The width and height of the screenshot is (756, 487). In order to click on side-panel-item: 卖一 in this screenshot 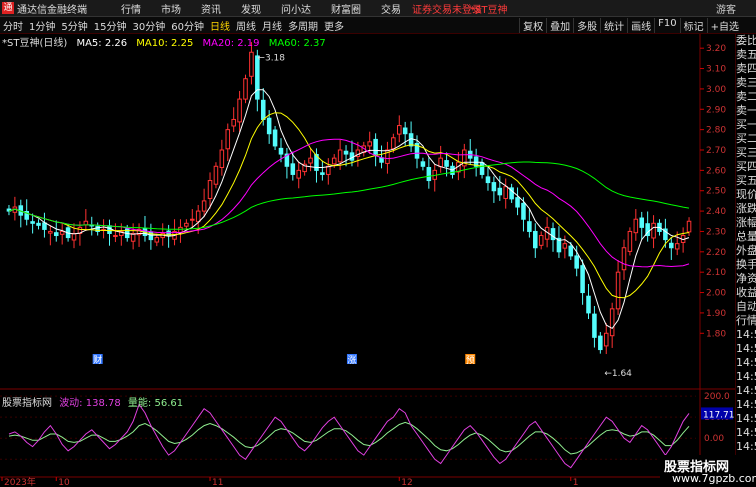, I will do `click(746, 110)`.